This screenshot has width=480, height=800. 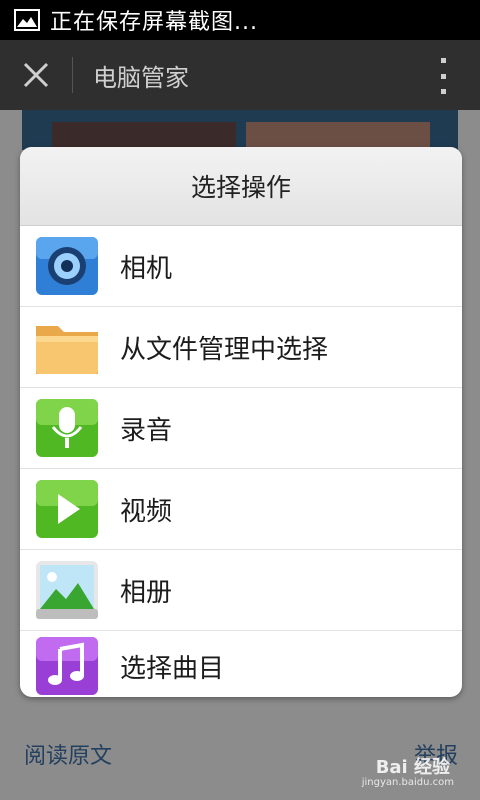 What do you see at coordinates (146, 268) in the screenshot?
I see `option-label: 相机` at bounding box center [146, 268].